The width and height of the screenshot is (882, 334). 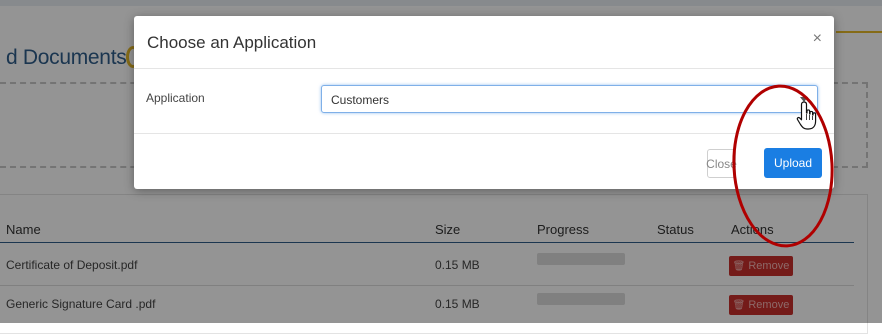 I want to click on hand-pointer-icon, so click(x=806, y=115).